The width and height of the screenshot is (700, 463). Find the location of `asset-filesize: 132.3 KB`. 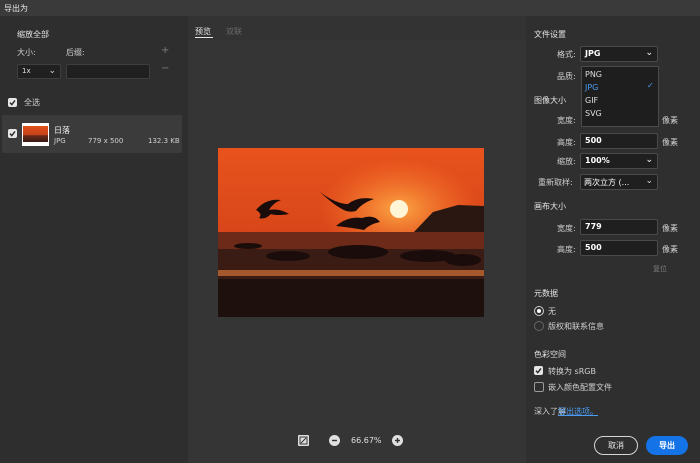

asset-filesize: 132.3 KB is located at coordinates (164, 141).